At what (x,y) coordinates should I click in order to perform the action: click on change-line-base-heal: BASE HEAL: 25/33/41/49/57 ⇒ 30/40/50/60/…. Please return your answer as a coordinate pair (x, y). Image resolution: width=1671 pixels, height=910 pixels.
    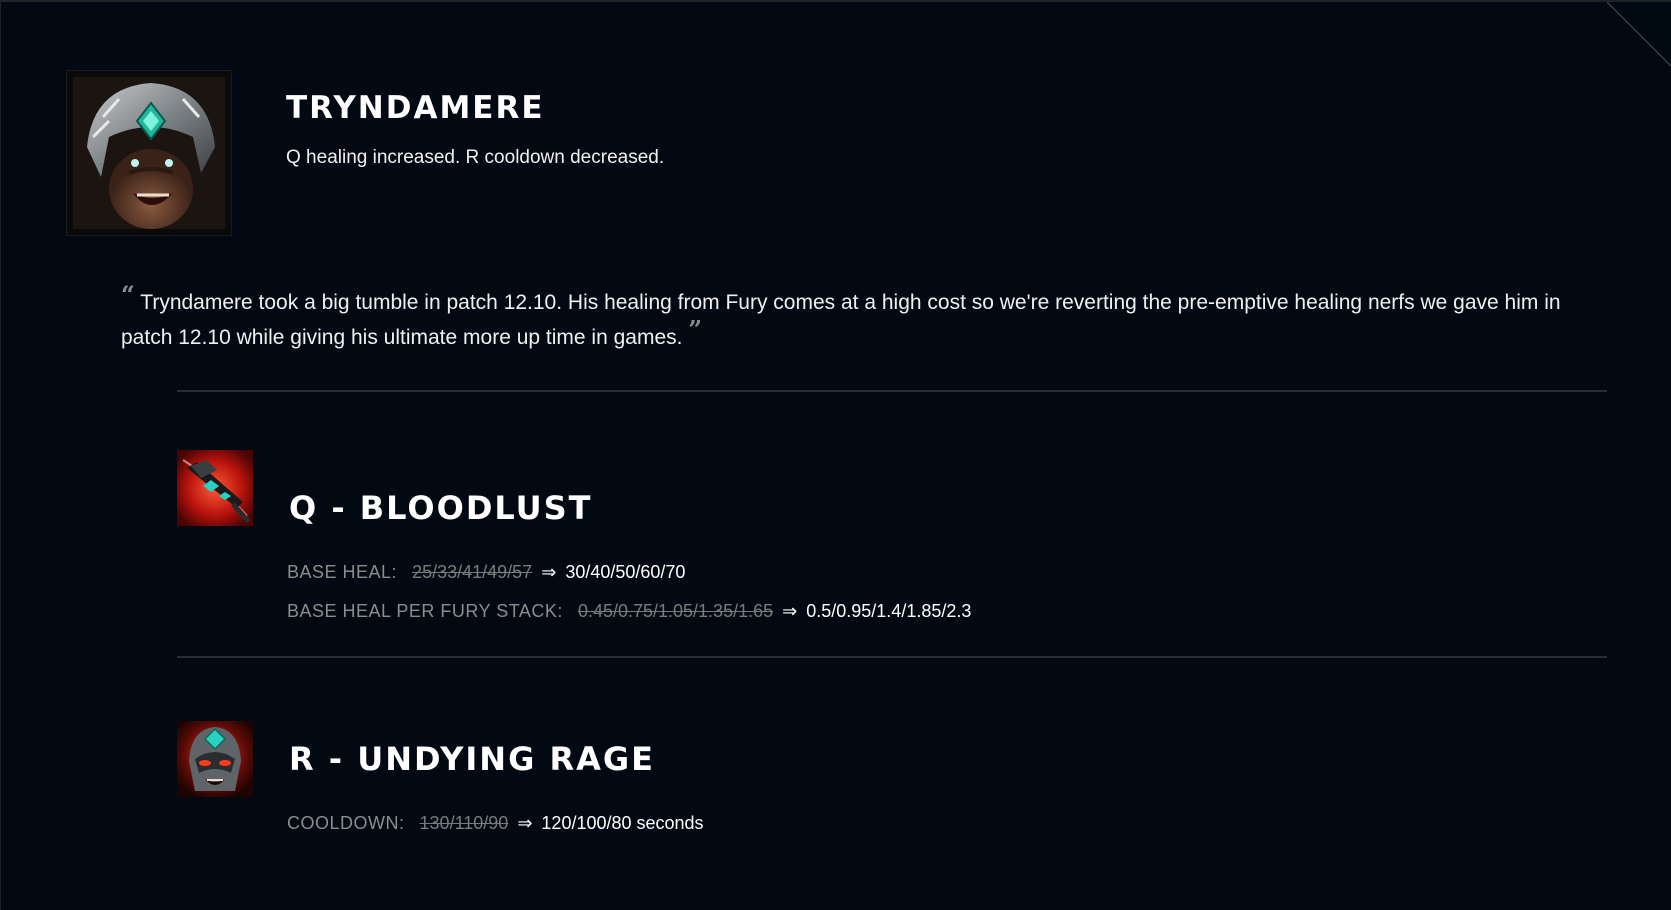
    Looking at the image, I should click on (486, 572).